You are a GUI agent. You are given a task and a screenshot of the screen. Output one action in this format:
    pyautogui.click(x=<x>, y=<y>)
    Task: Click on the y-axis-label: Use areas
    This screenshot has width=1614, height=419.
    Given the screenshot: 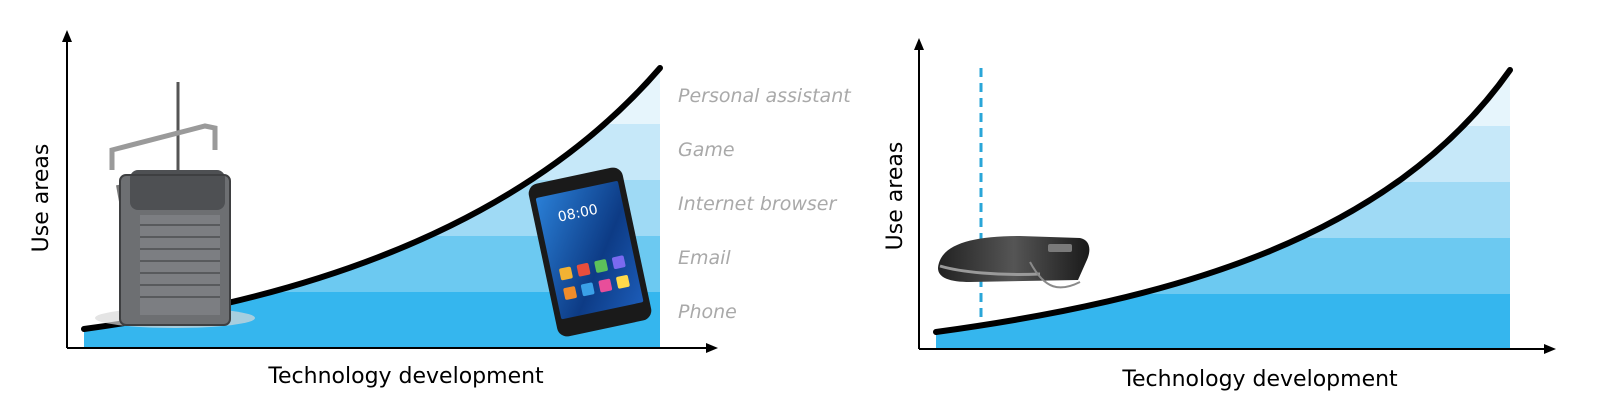 What is the action you would take?
    pyautogui.click(x=41, y=198)
    